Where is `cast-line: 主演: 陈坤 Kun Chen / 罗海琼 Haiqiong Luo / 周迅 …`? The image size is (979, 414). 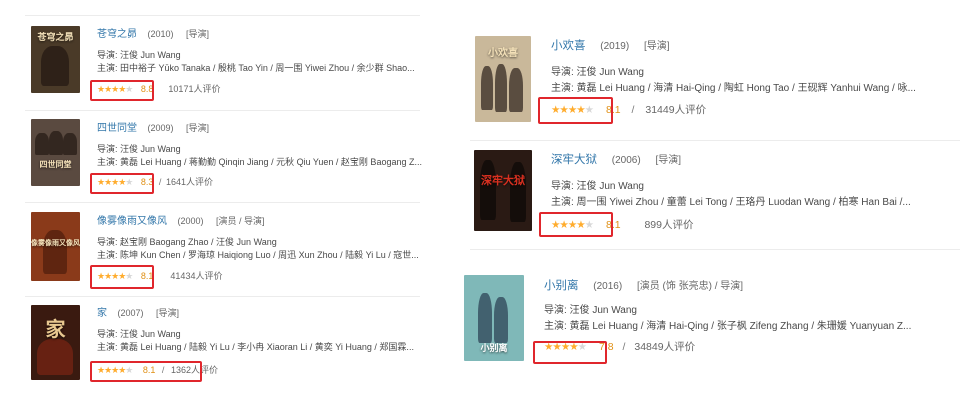 cast-line: 主演: 陈坤 Kun Chen / 罗海琼 Haiqiong Luo / 周迅 … is located at coordinates (258, 255).